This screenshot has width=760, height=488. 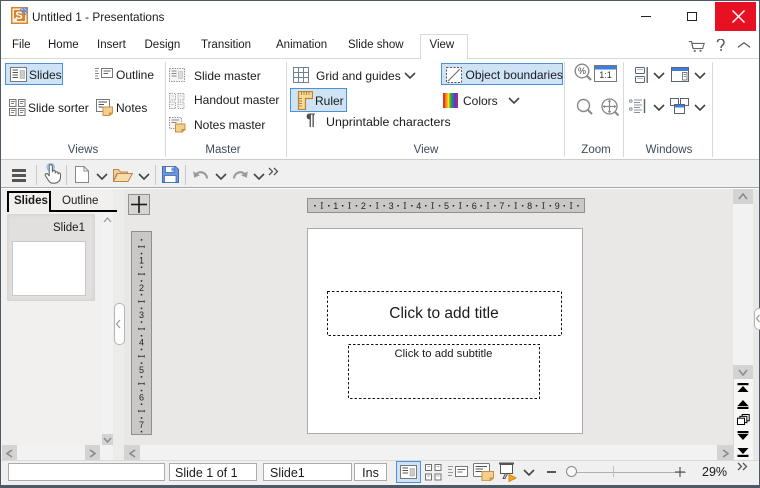 What do you see at coordinates (529, 206) in the screenshot?
I see `svg-text: 8` at bounding box center [529, 206].